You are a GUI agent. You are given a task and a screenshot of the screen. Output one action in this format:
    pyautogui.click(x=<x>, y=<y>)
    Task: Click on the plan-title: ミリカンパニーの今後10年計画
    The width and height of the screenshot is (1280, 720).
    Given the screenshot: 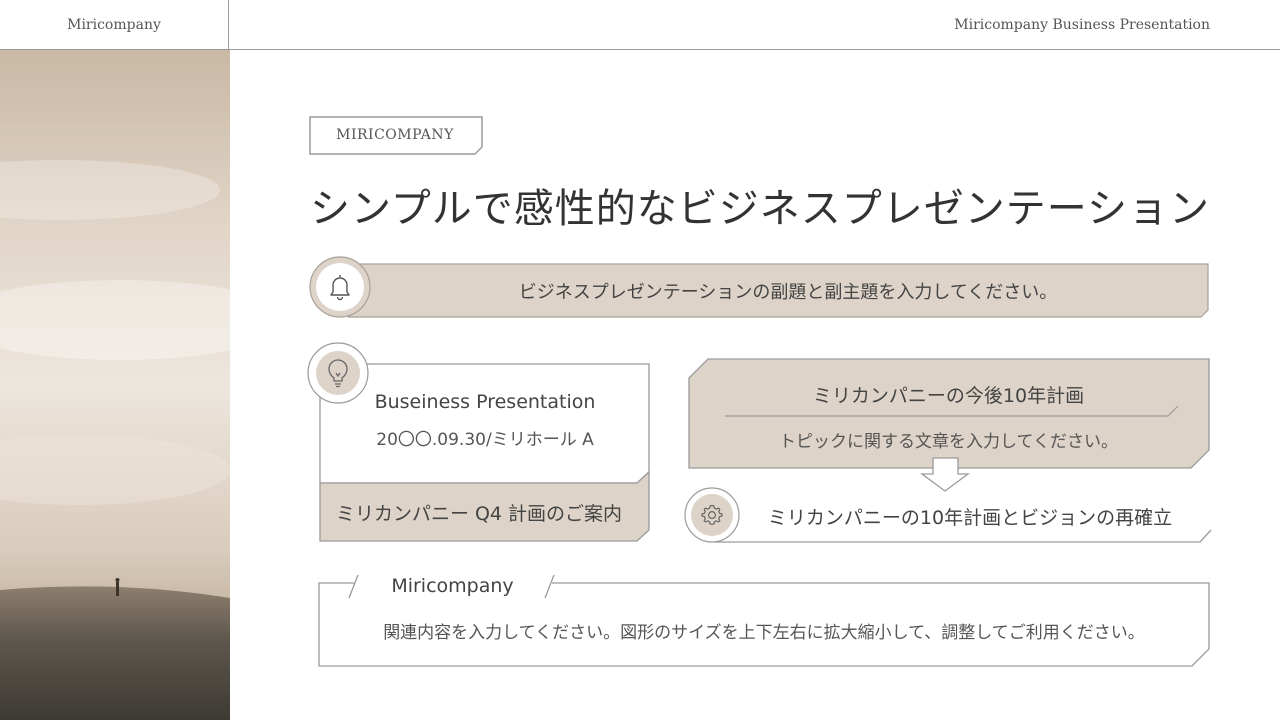 What is the action you would take?
    pyautogui.click(x=948, y=395)
    